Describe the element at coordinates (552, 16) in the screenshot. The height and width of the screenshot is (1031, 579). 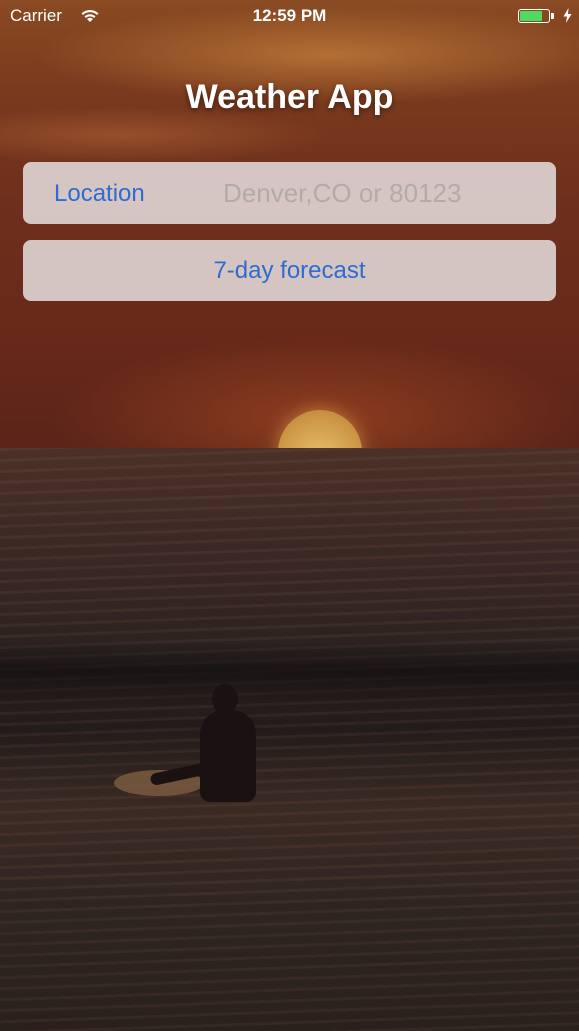
I see `battery-tip` at that location.